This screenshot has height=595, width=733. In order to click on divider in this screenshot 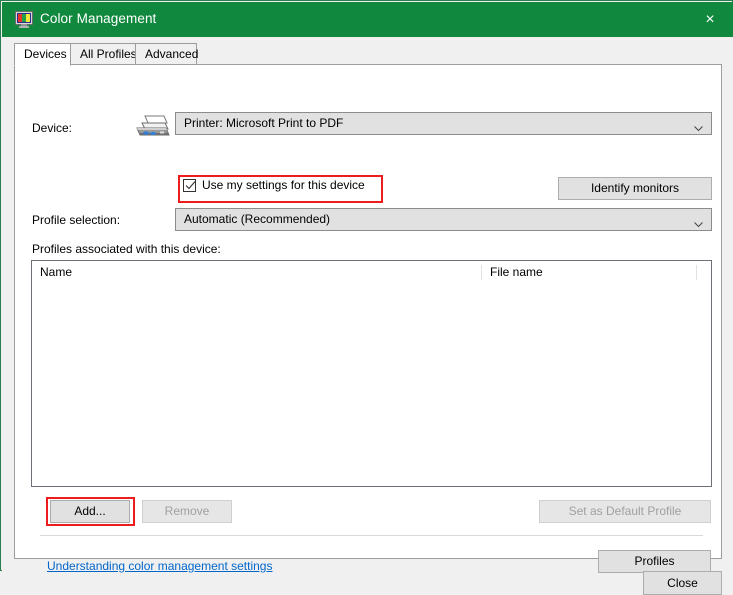, I will do `click(371, 535)`.